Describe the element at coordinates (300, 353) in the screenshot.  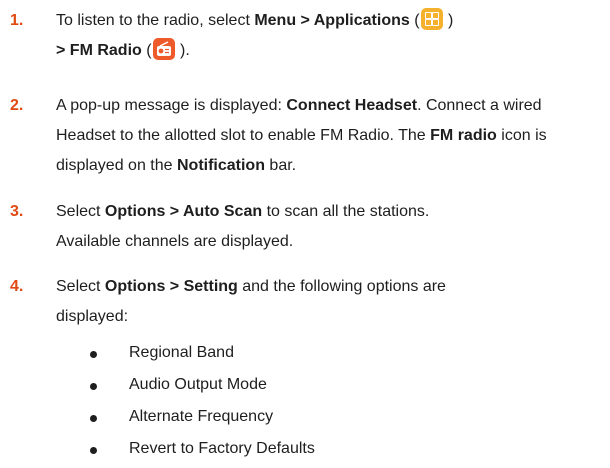
I see `list-item: Regional Band` at that location.